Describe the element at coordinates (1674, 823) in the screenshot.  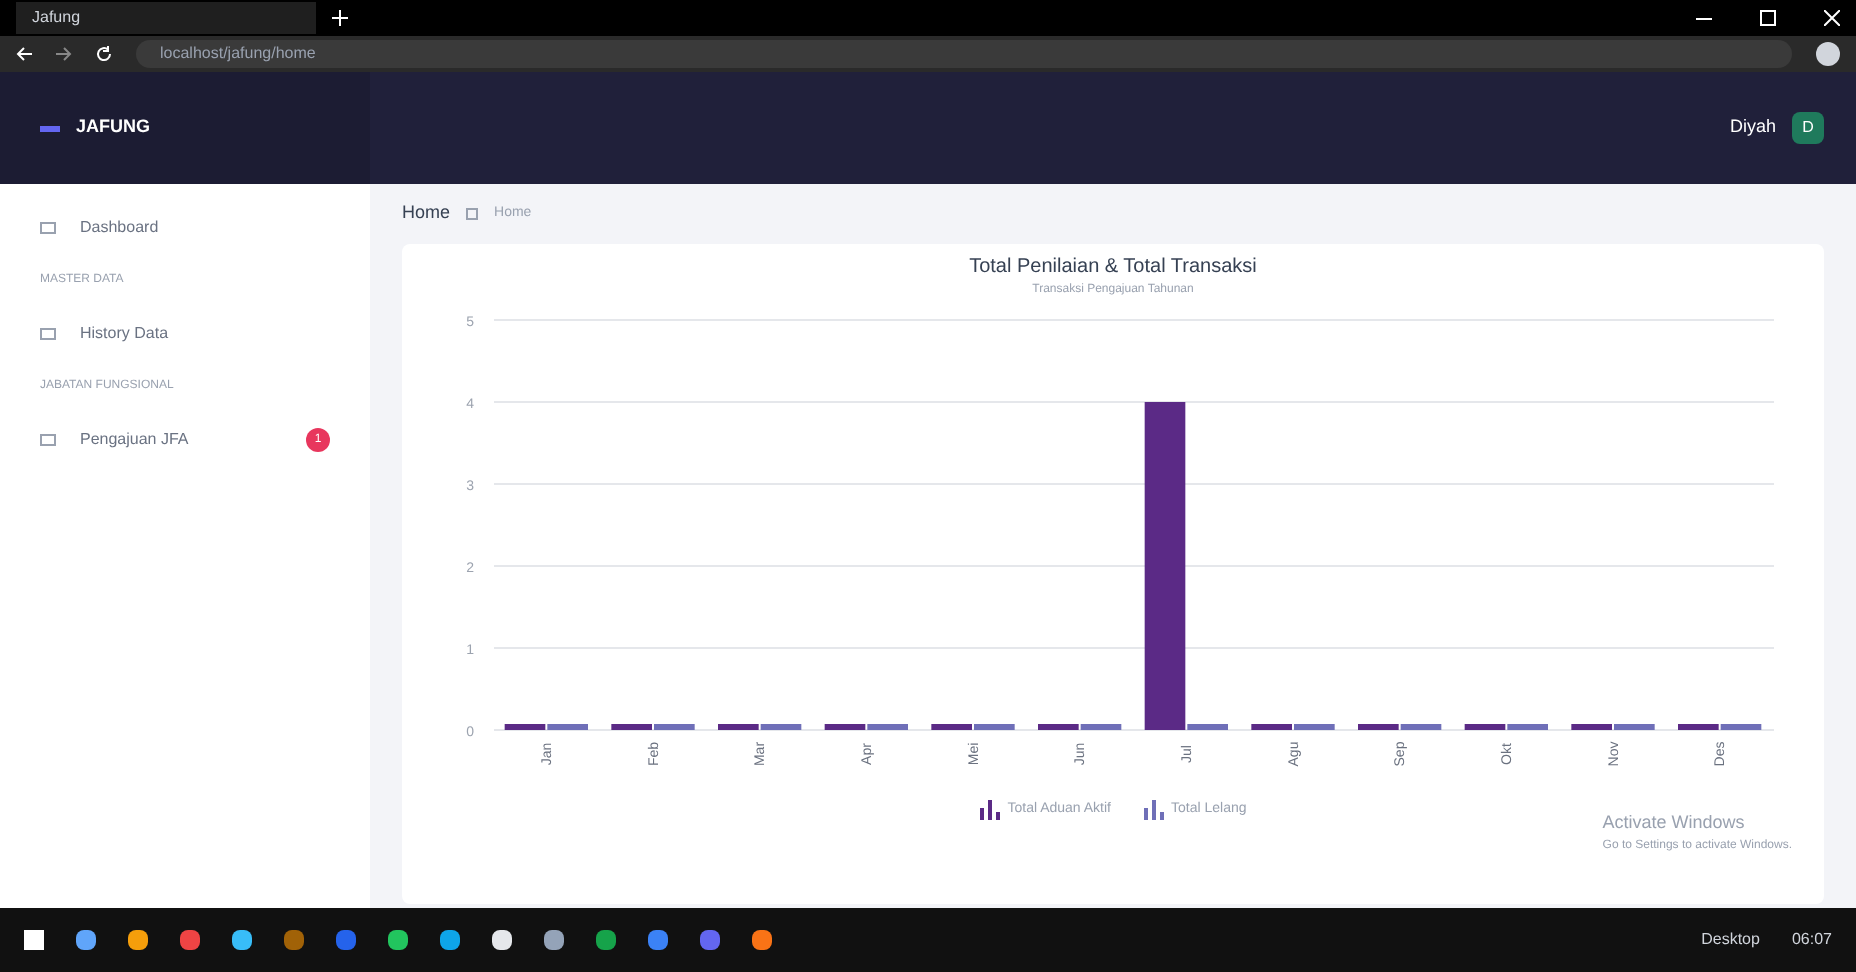
I see `activation-title: Activate Windows` at that location.